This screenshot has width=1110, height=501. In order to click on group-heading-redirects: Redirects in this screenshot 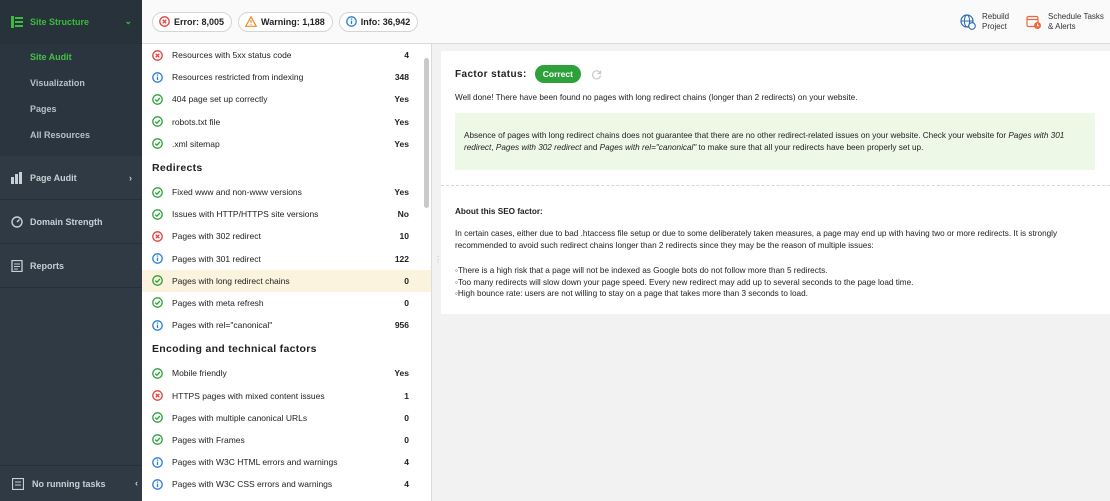, I will do `click(177, 167)`.